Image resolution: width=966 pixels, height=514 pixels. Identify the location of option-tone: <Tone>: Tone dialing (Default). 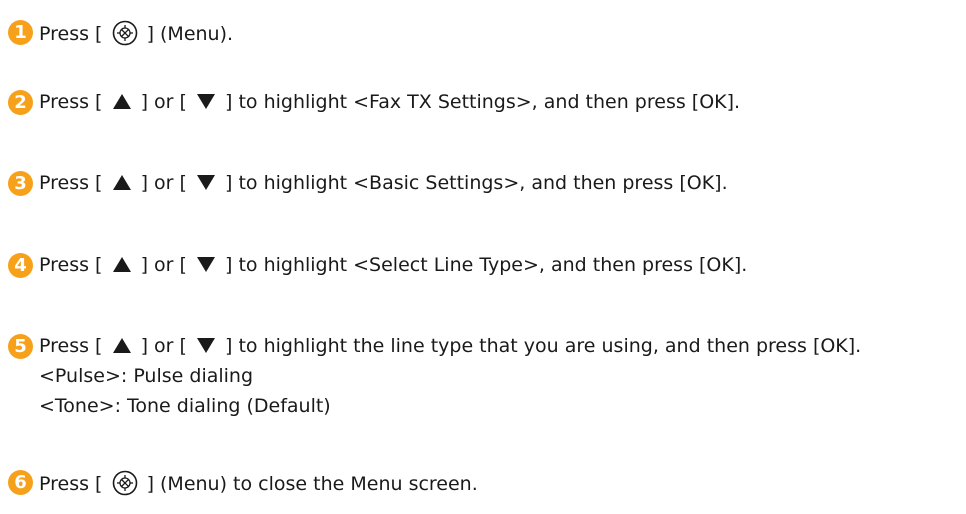
(185, 406).